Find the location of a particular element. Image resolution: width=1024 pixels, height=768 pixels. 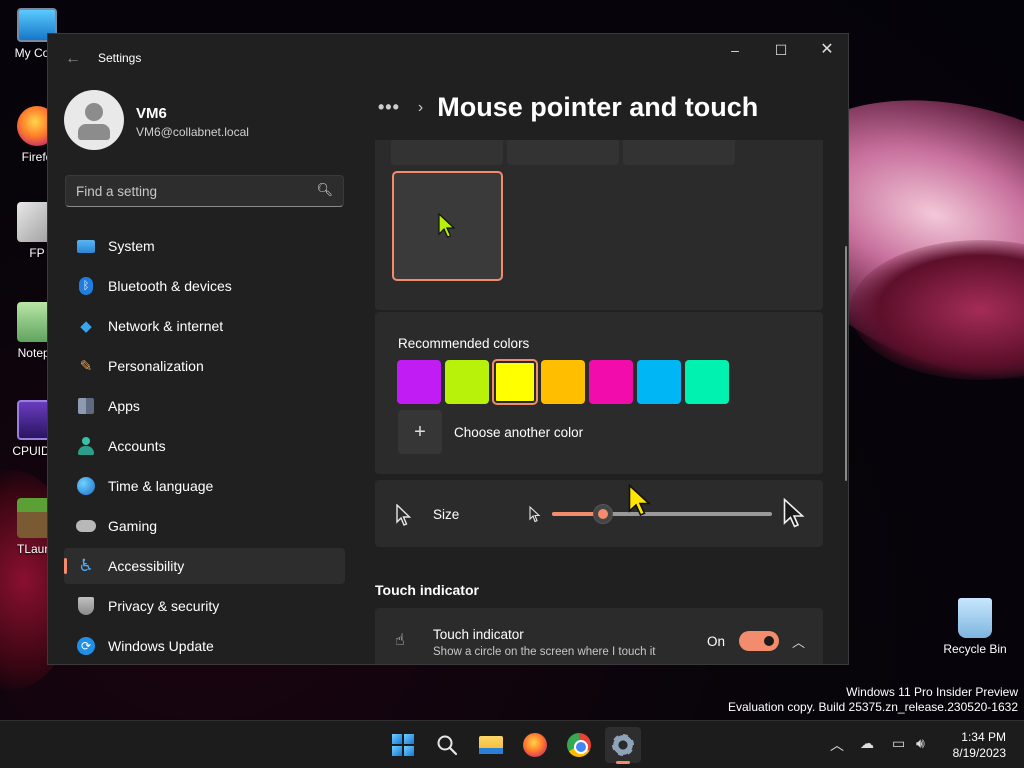

touch-hand-icon: ☝︎ is located at coordinates (400, 640).